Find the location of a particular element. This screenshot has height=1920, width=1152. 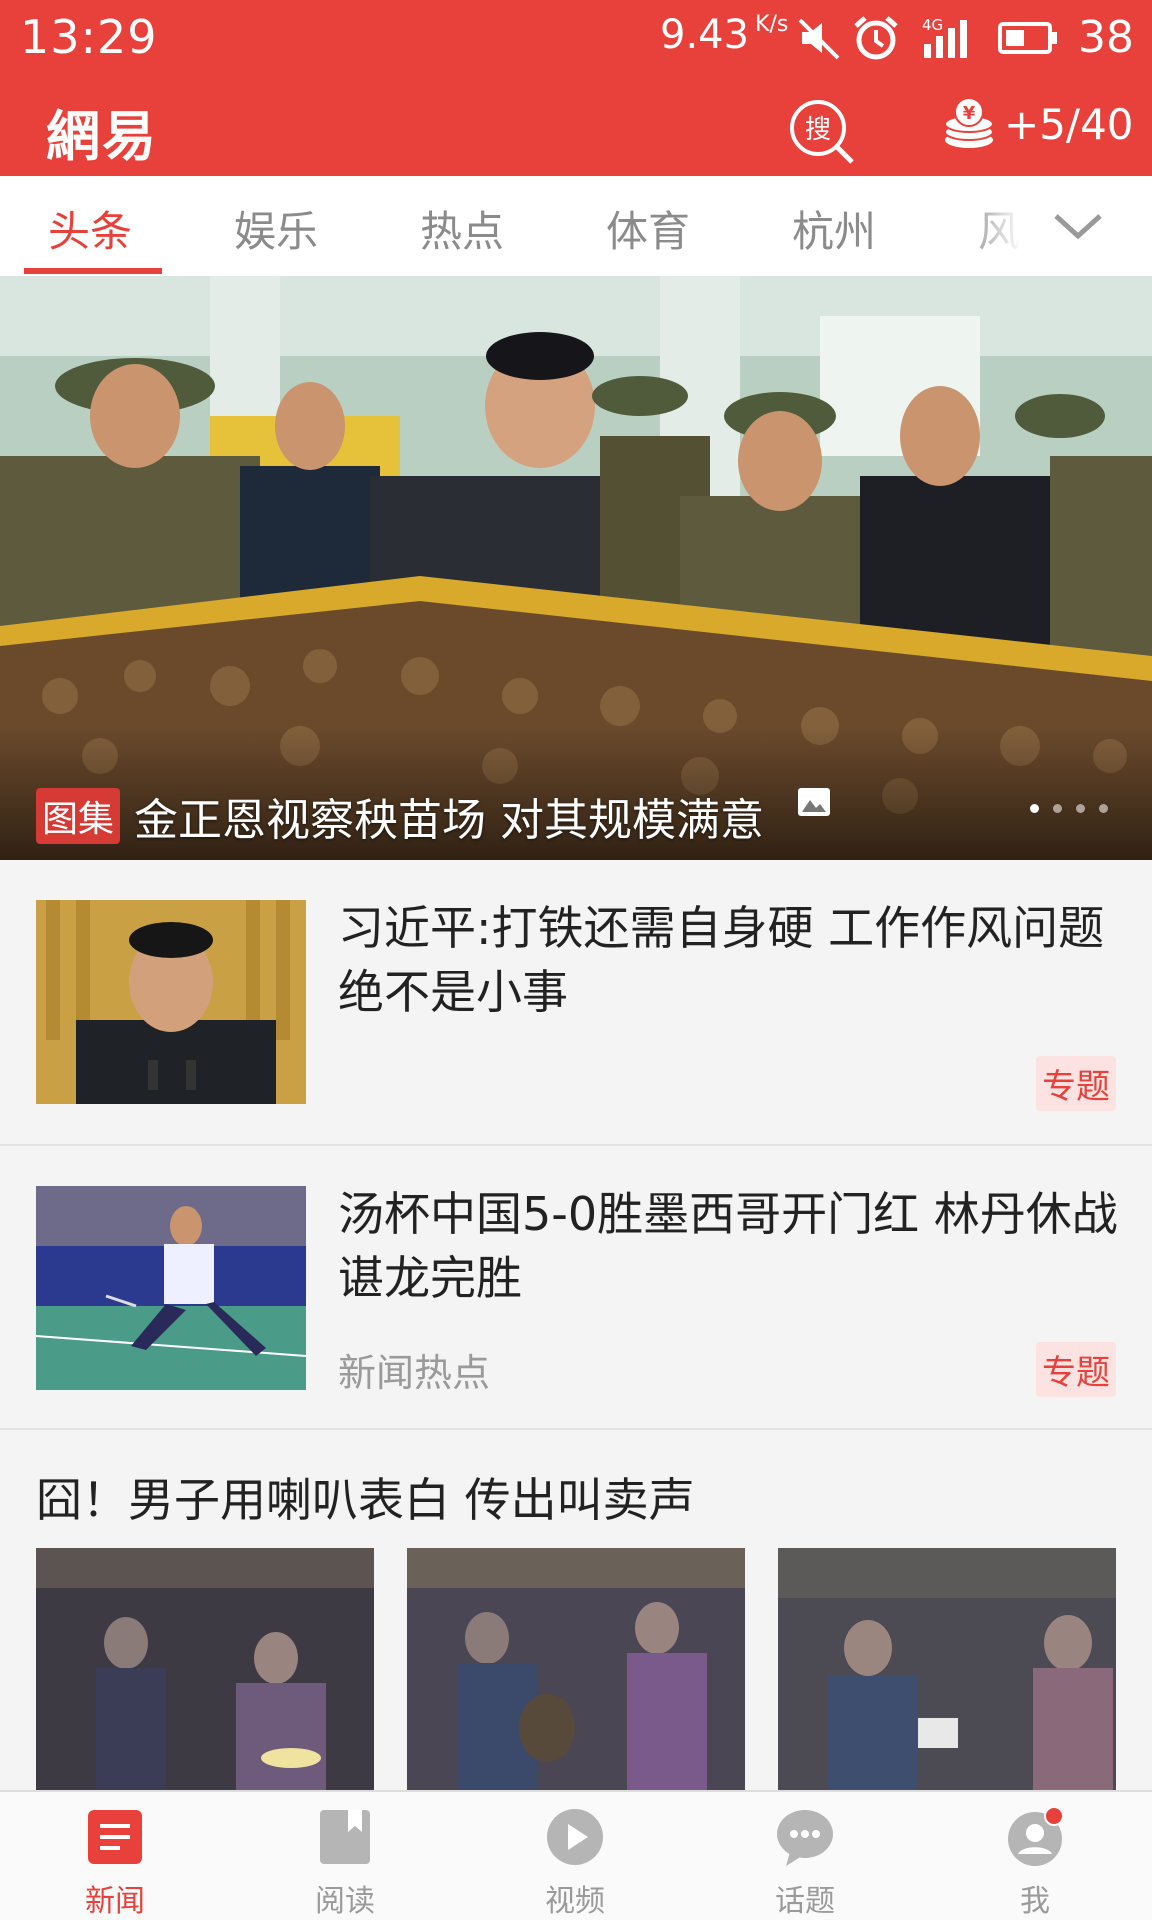

bottom-nav: 新闻 阅读 视频 话题 我 is located at coordinates (576, 1855).